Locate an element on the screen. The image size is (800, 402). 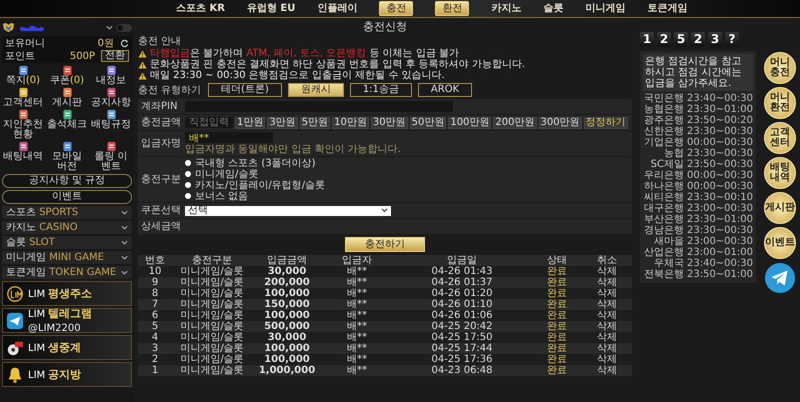
coupon-select: 선택 is located at coordinates (288, 211).